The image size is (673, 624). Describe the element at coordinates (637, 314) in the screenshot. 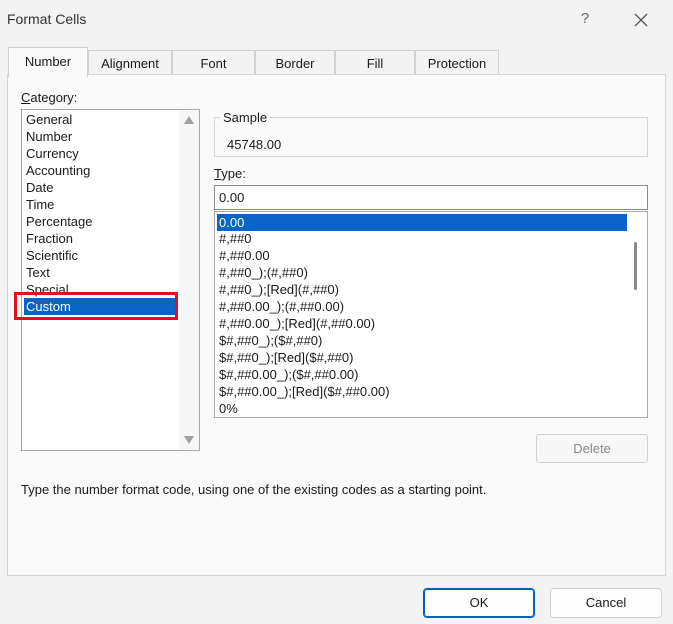

I see `format-code-scrollbar` at that location.